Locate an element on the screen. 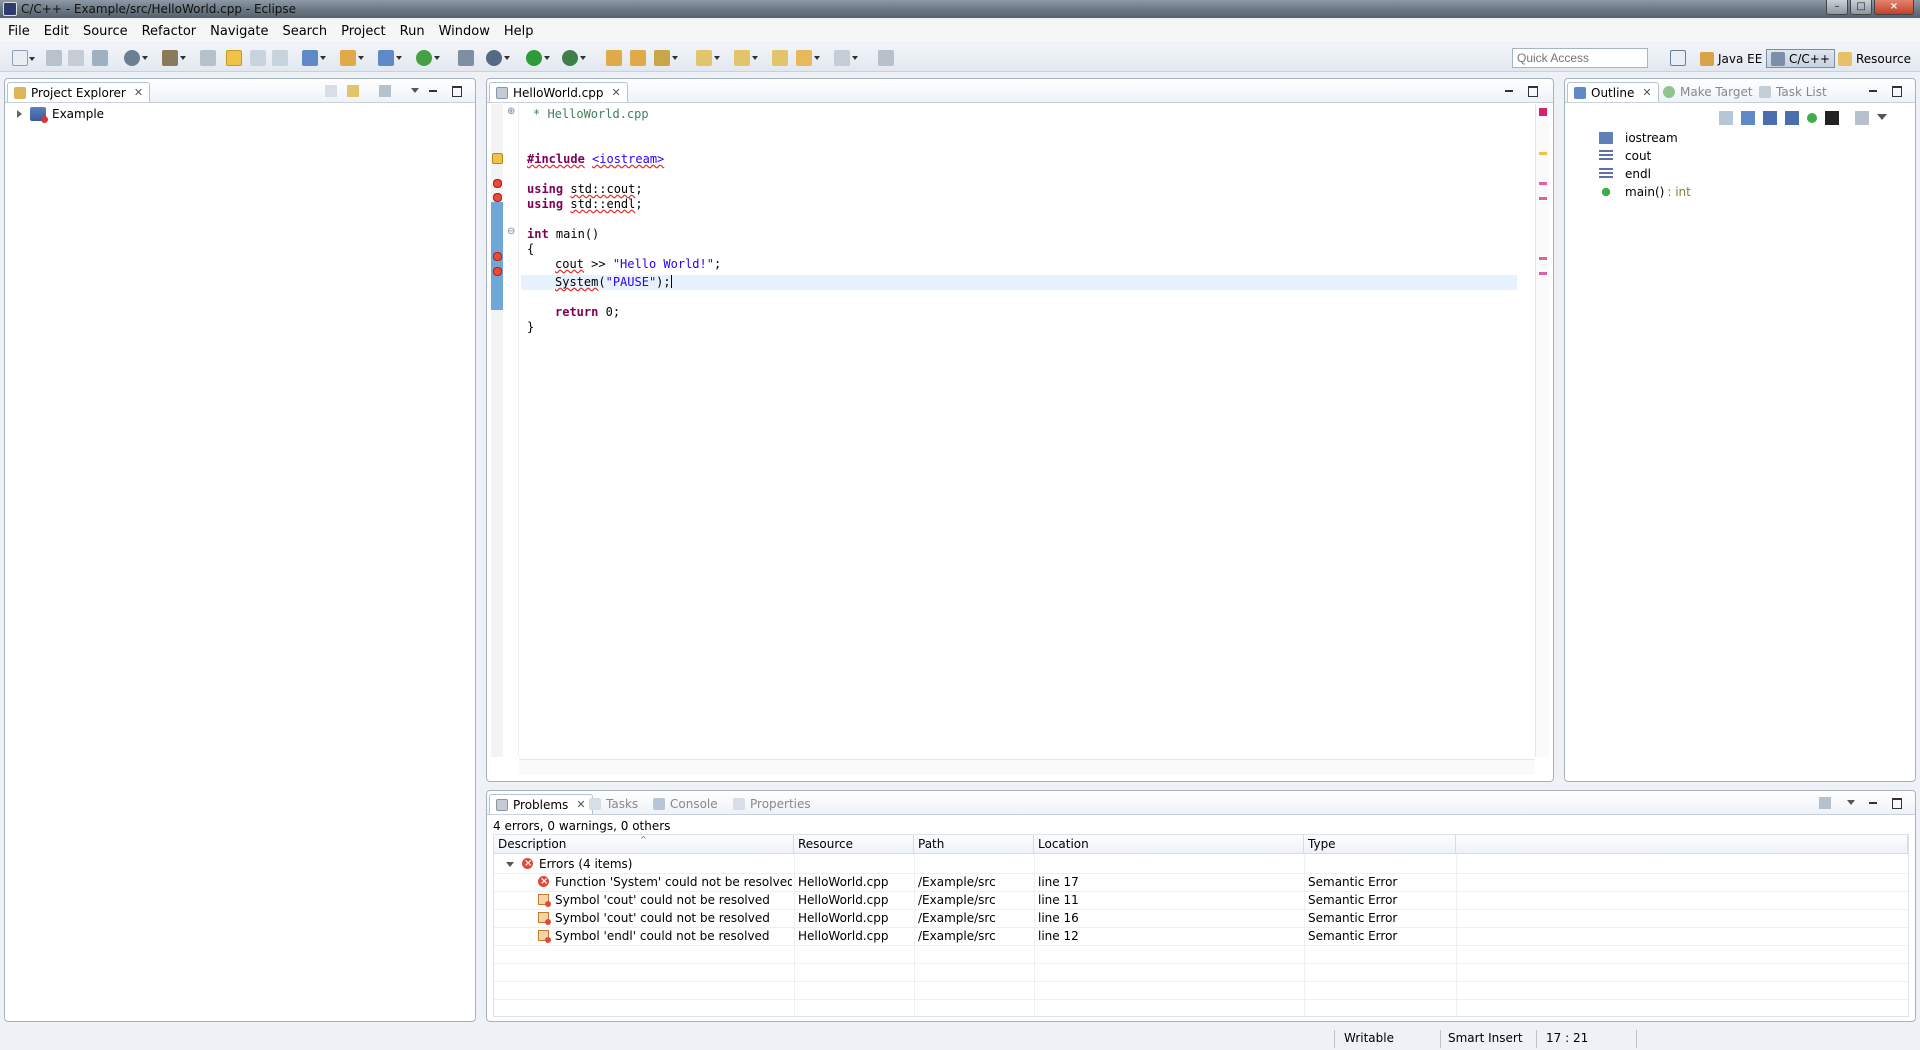 This screenshot has width=1920, height=1050. save-icon is located at coordinates (54, 58).